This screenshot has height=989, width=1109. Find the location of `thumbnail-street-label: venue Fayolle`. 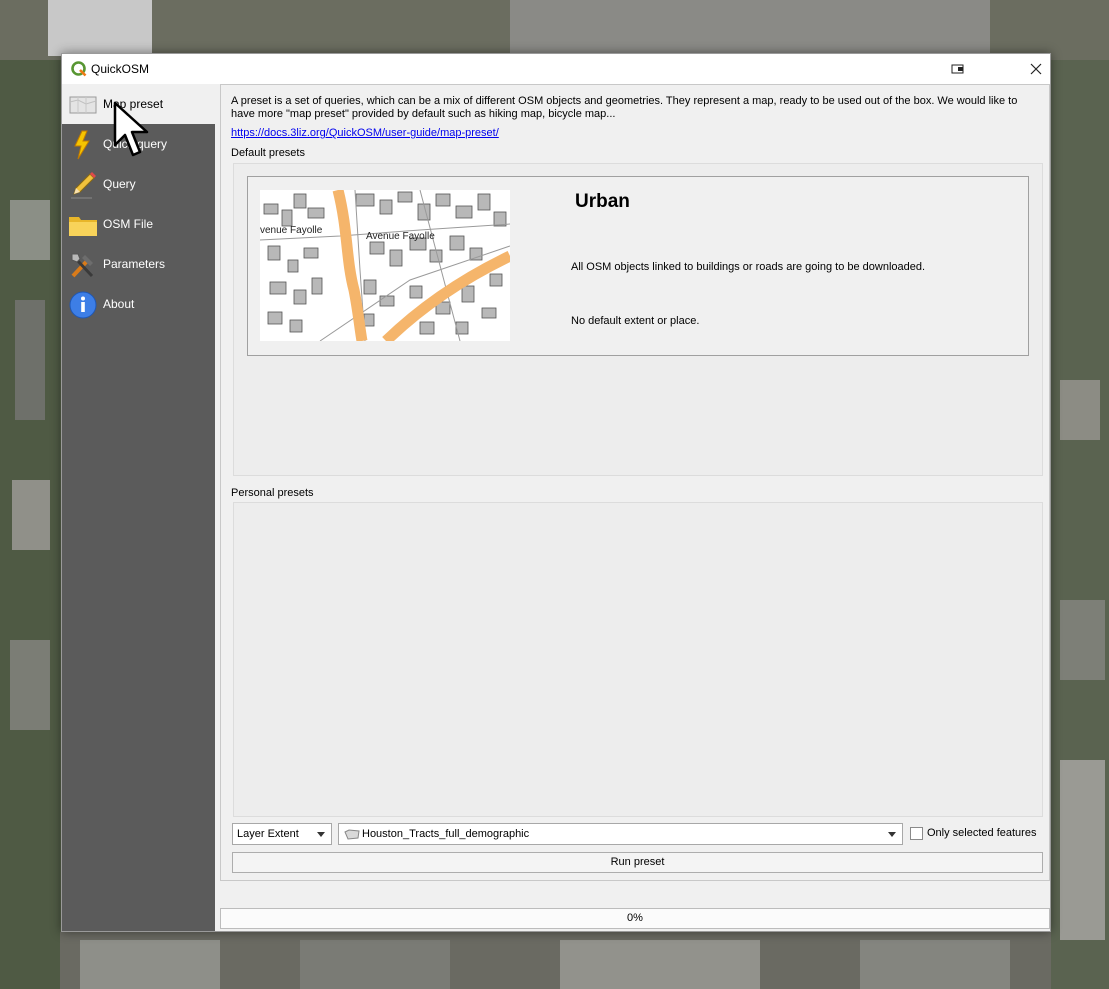

thumbnail-street-label: venue Fayolle is located at coordinates (291, 230).